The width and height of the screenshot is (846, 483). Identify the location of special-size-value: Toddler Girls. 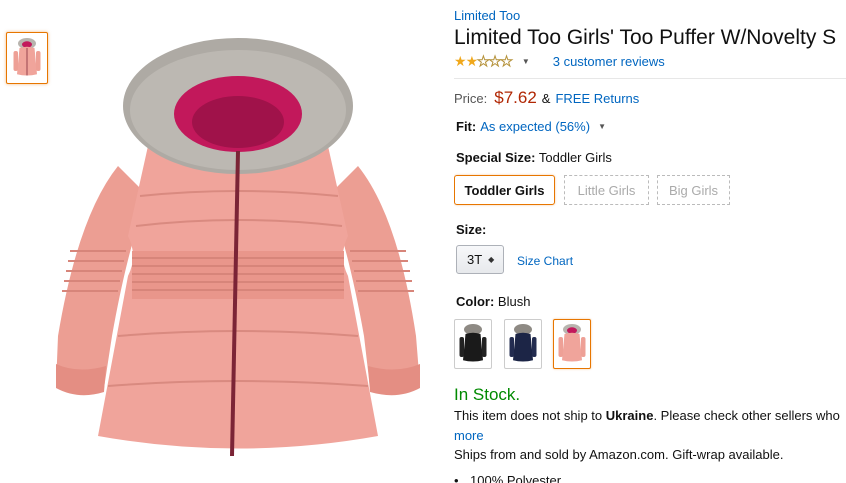
(575, 157).